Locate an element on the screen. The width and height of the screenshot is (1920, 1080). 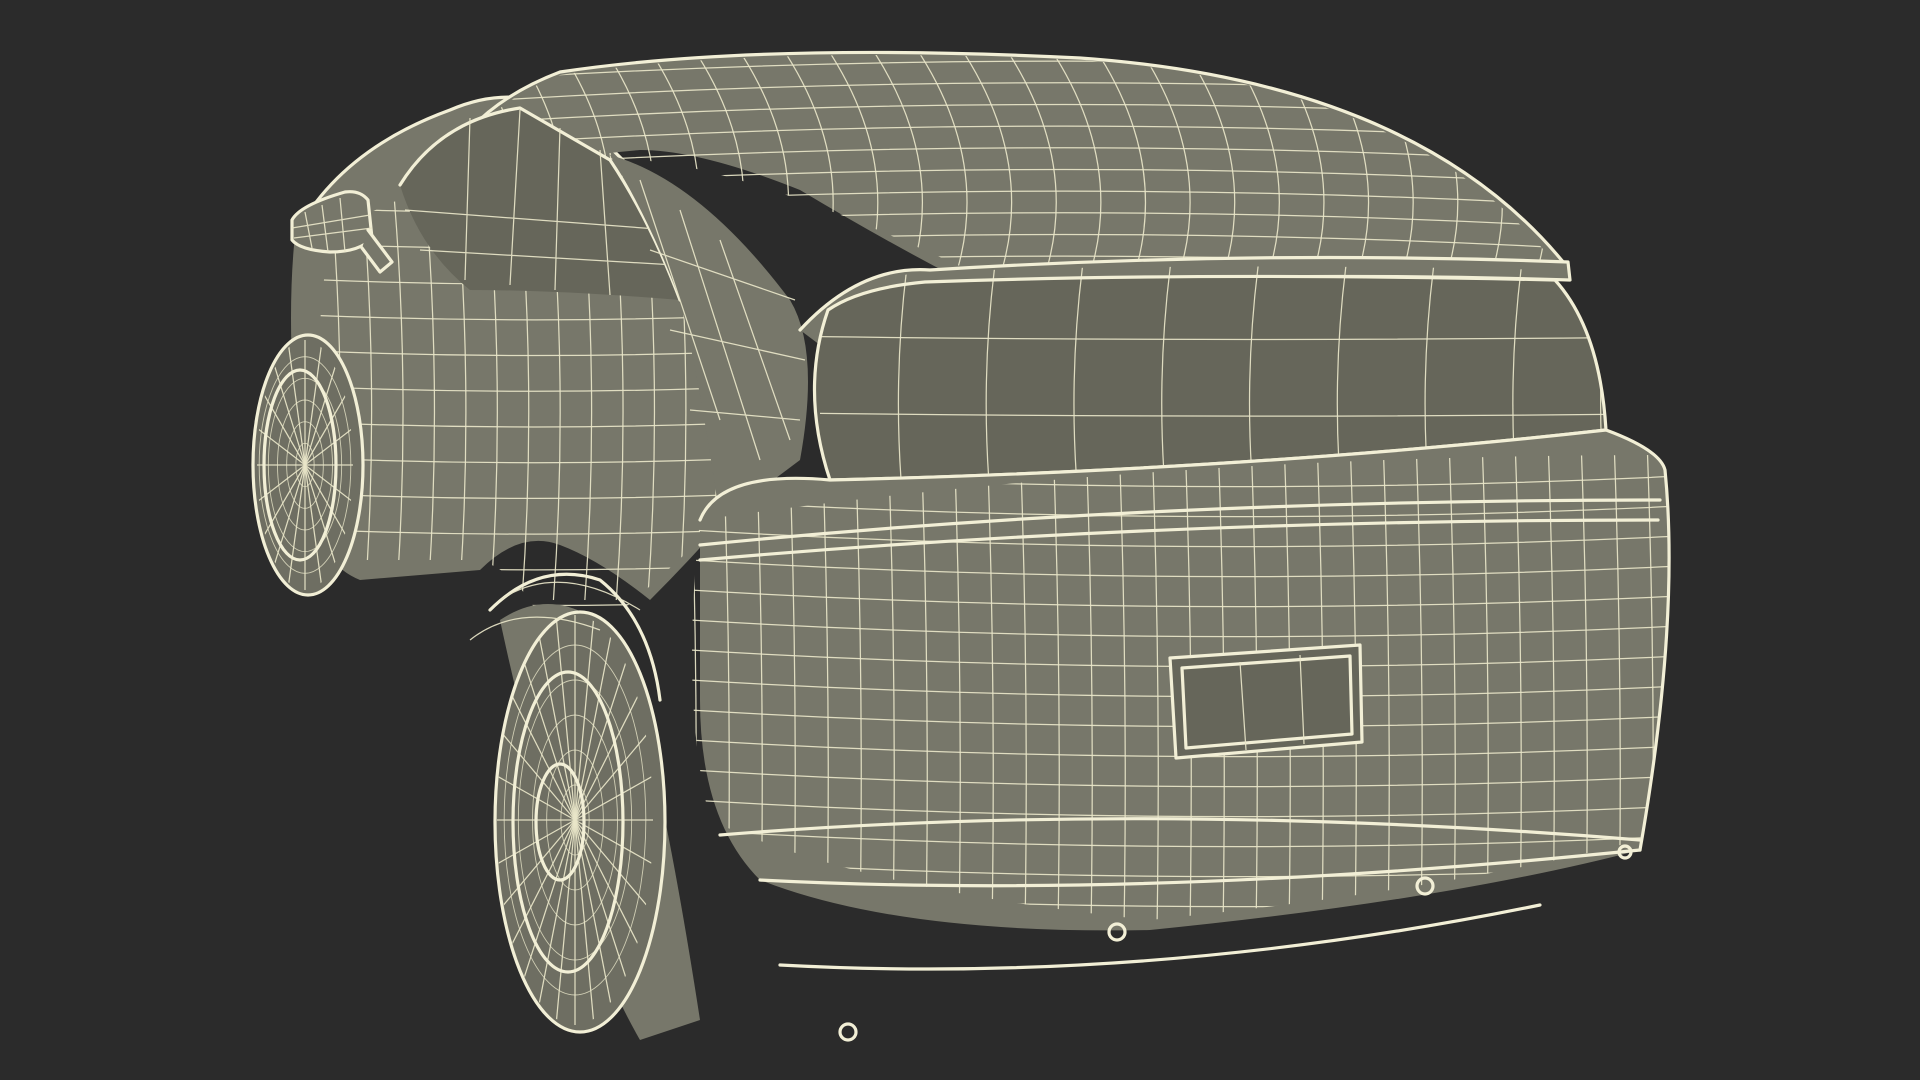
rear-wheel is located at coordinates (308, 465).